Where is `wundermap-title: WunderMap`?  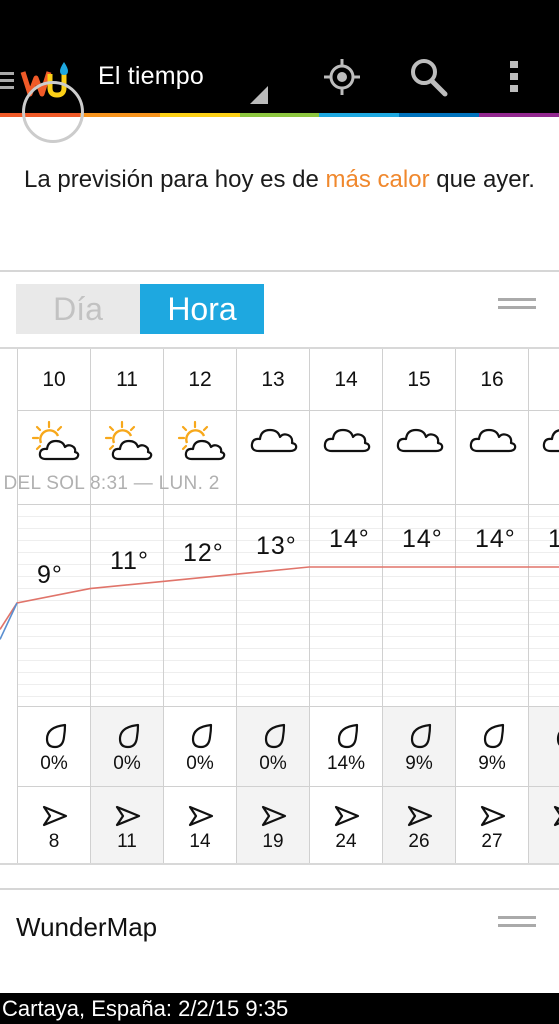
wundermap-title: WunderMap is located at coordinates (87, 927).